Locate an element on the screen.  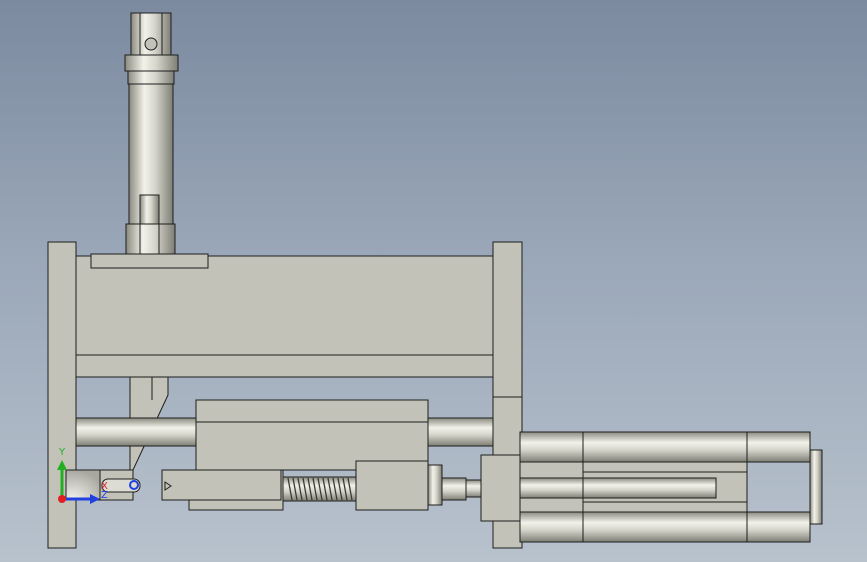
cylinder-neck is located at coordinates (151, 77).